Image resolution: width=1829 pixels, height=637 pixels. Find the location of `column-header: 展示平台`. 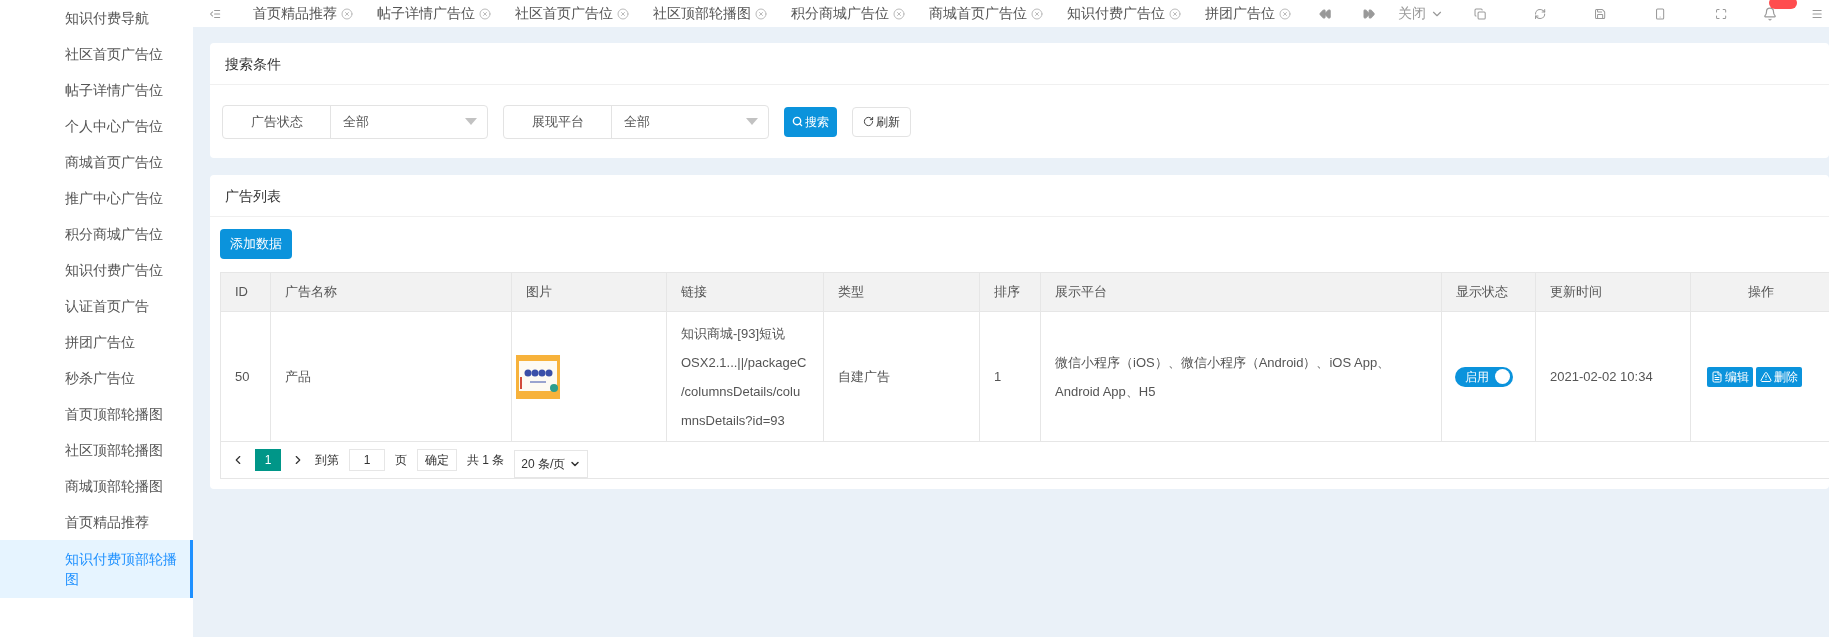

column-header: 展示平台 is located at coordinates (1241, 292).